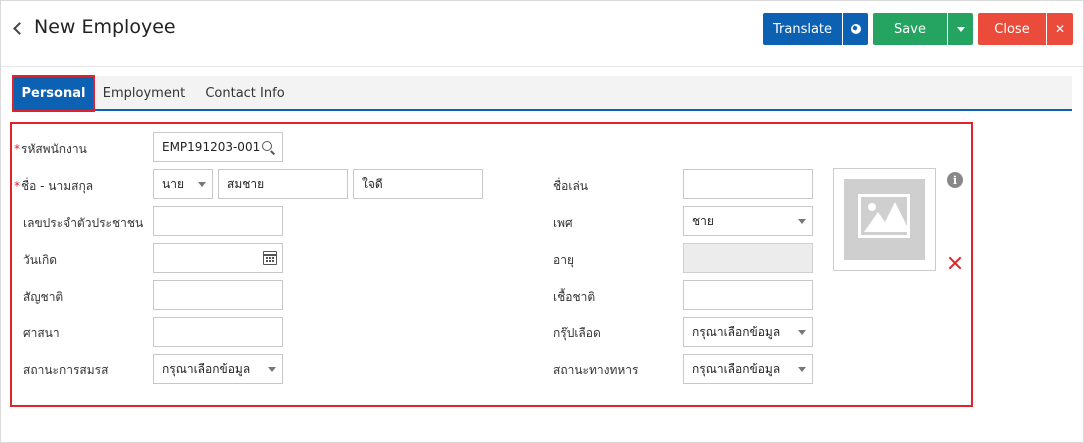 This screenshot has height=443, width=1084. I want to click on remove-photo-icon, so click(955, 263).